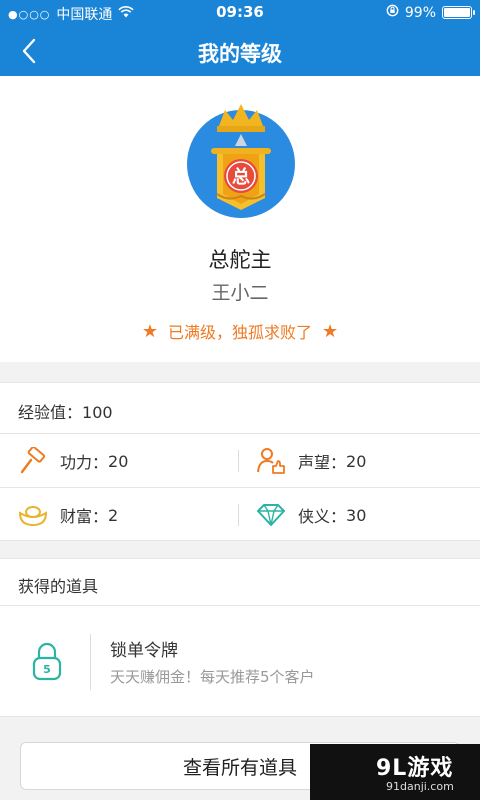  What do you see at coordinates (356, 515) in the screenshot?
I see `stat-value: 30` at bounding box center [356, 515].